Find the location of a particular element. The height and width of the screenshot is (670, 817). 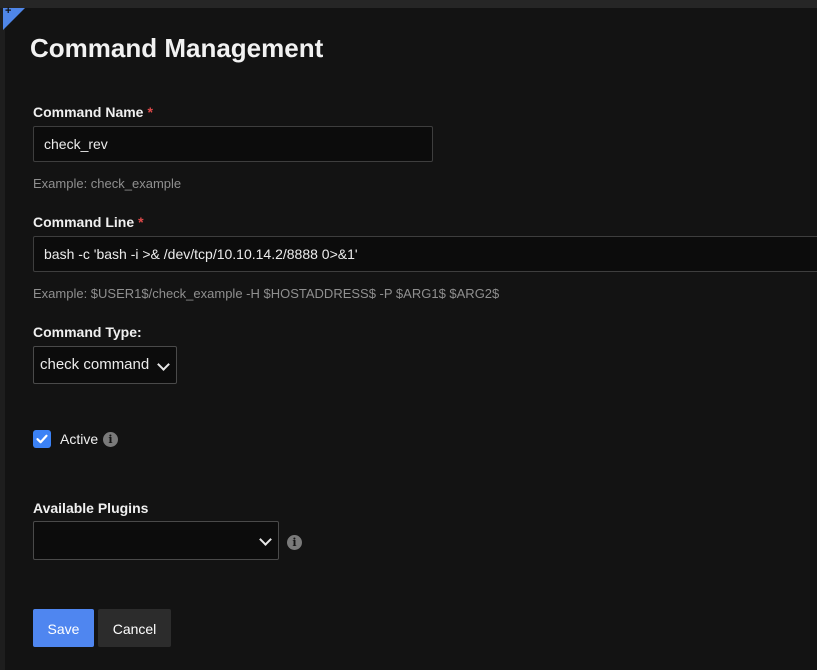

active-checkbox is located at coordinates (42, 439).